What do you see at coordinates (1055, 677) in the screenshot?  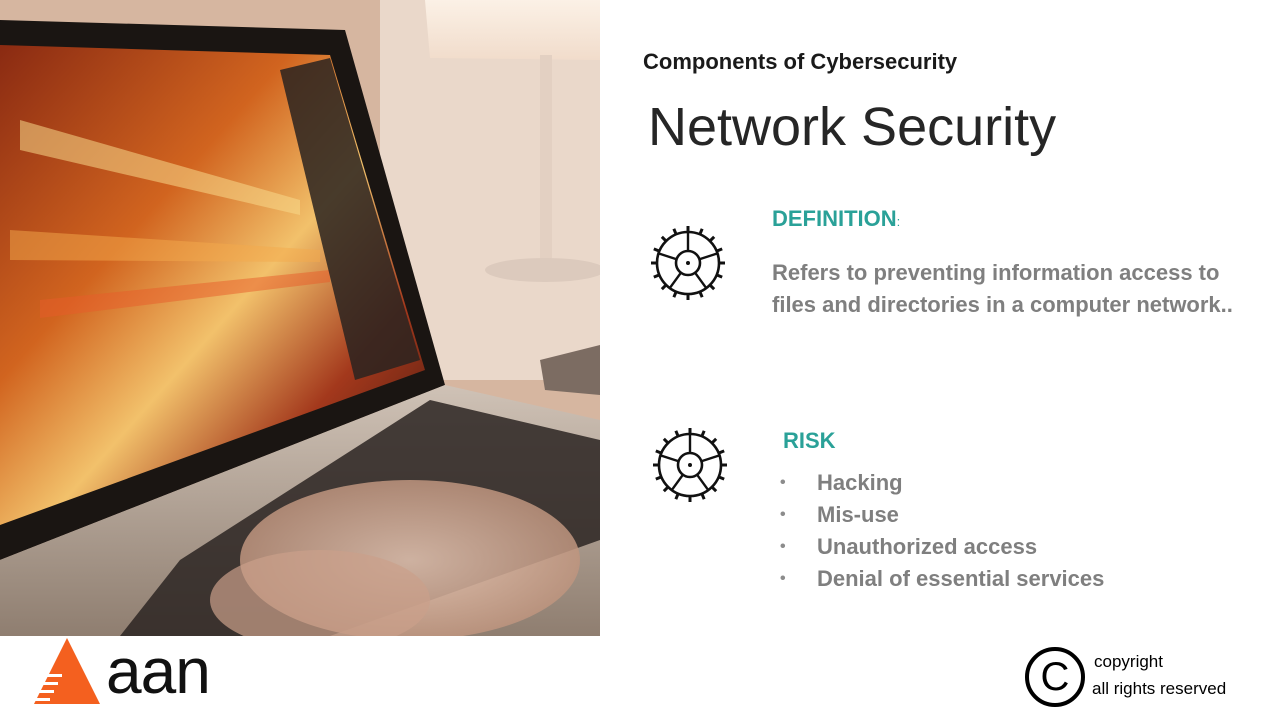 I see `copyright-symbol: C` at bounding box center [1055, 677].